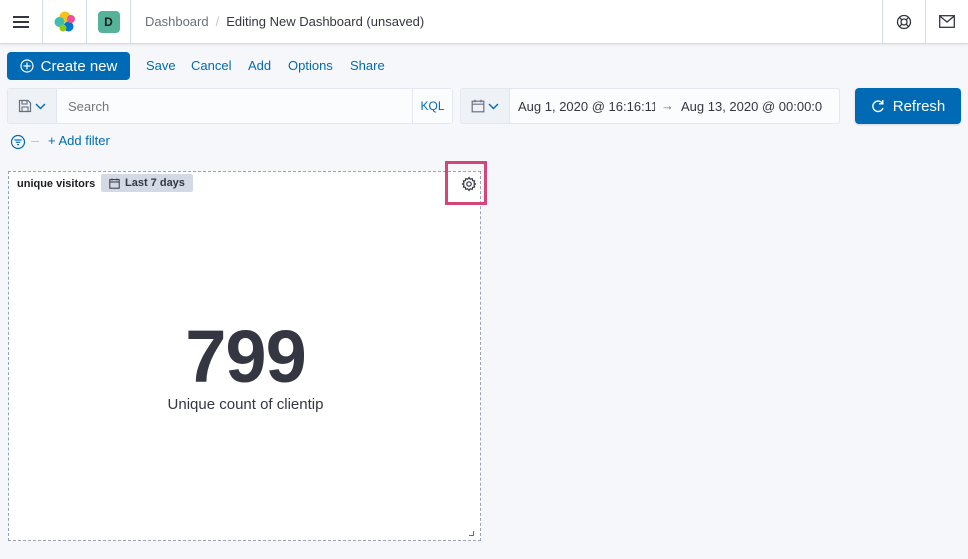  What do you see at coordinates (238, 106) in the screenshot?
I see `search-input` at bounding box center [238, 106].